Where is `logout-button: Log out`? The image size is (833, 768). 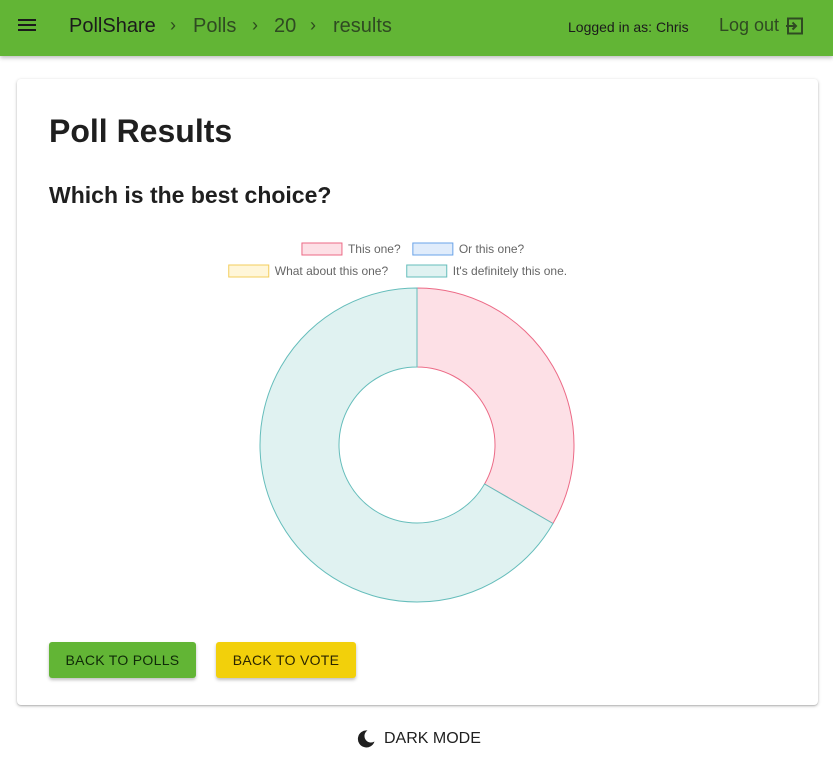
logout-button: Log out is located at coordinates (762, 25).